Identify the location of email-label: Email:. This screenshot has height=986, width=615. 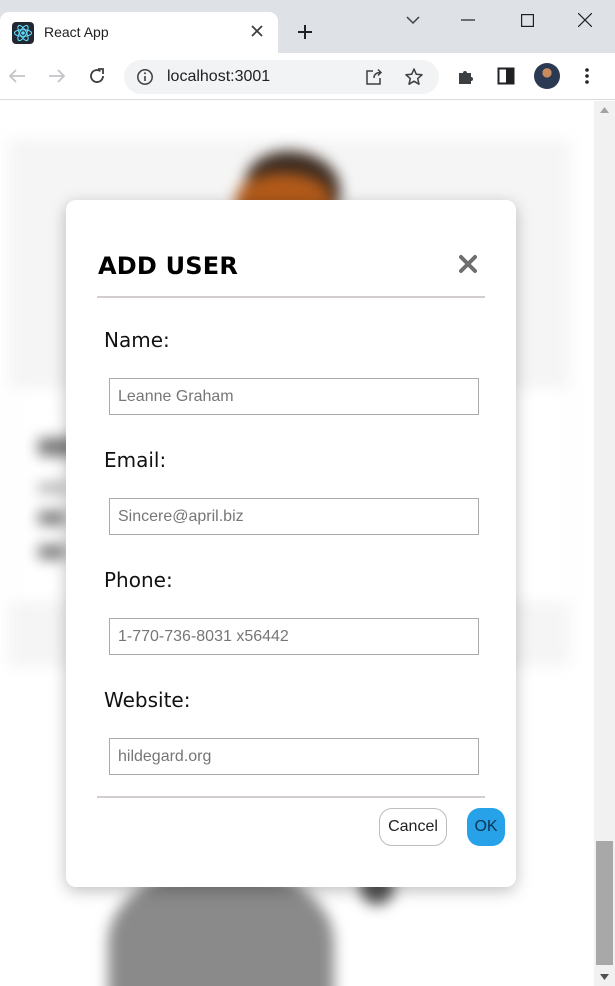
(135, 460).